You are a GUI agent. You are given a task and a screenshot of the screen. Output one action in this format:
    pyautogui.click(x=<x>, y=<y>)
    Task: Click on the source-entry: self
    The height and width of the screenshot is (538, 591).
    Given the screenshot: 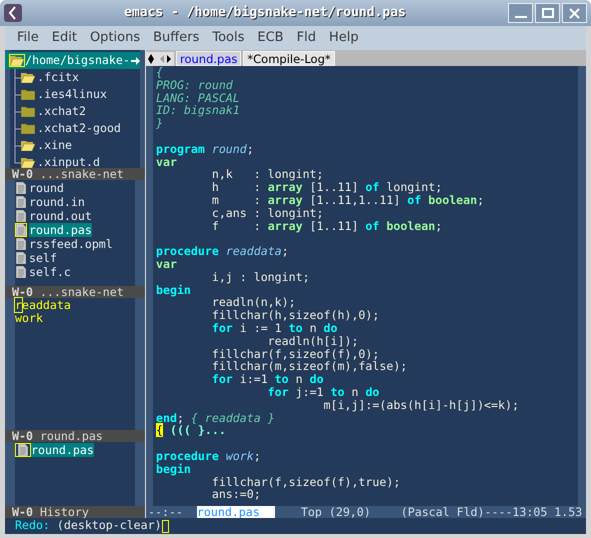 What is the action you would take?
    pyautogui.click(x=43, y=258)
    